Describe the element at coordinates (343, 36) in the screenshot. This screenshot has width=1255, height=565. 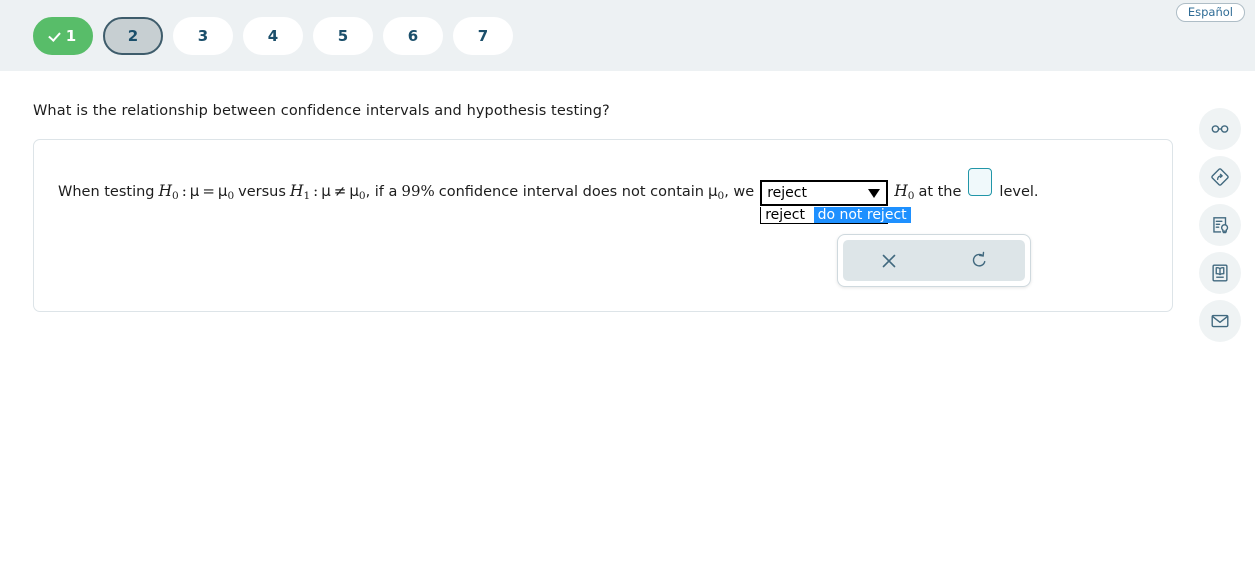
I see `step-label: 5` at that location.